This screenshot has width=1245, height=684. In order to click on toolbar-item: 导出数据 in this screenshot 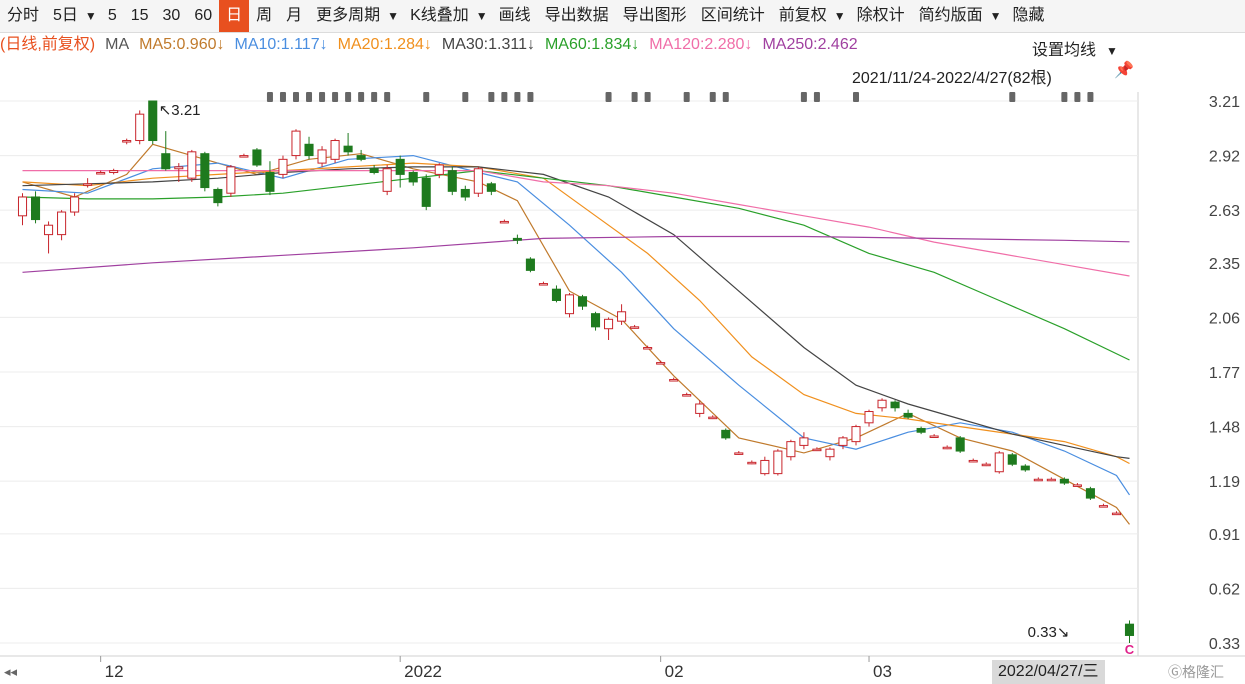, I will do `click(577, 16)`.